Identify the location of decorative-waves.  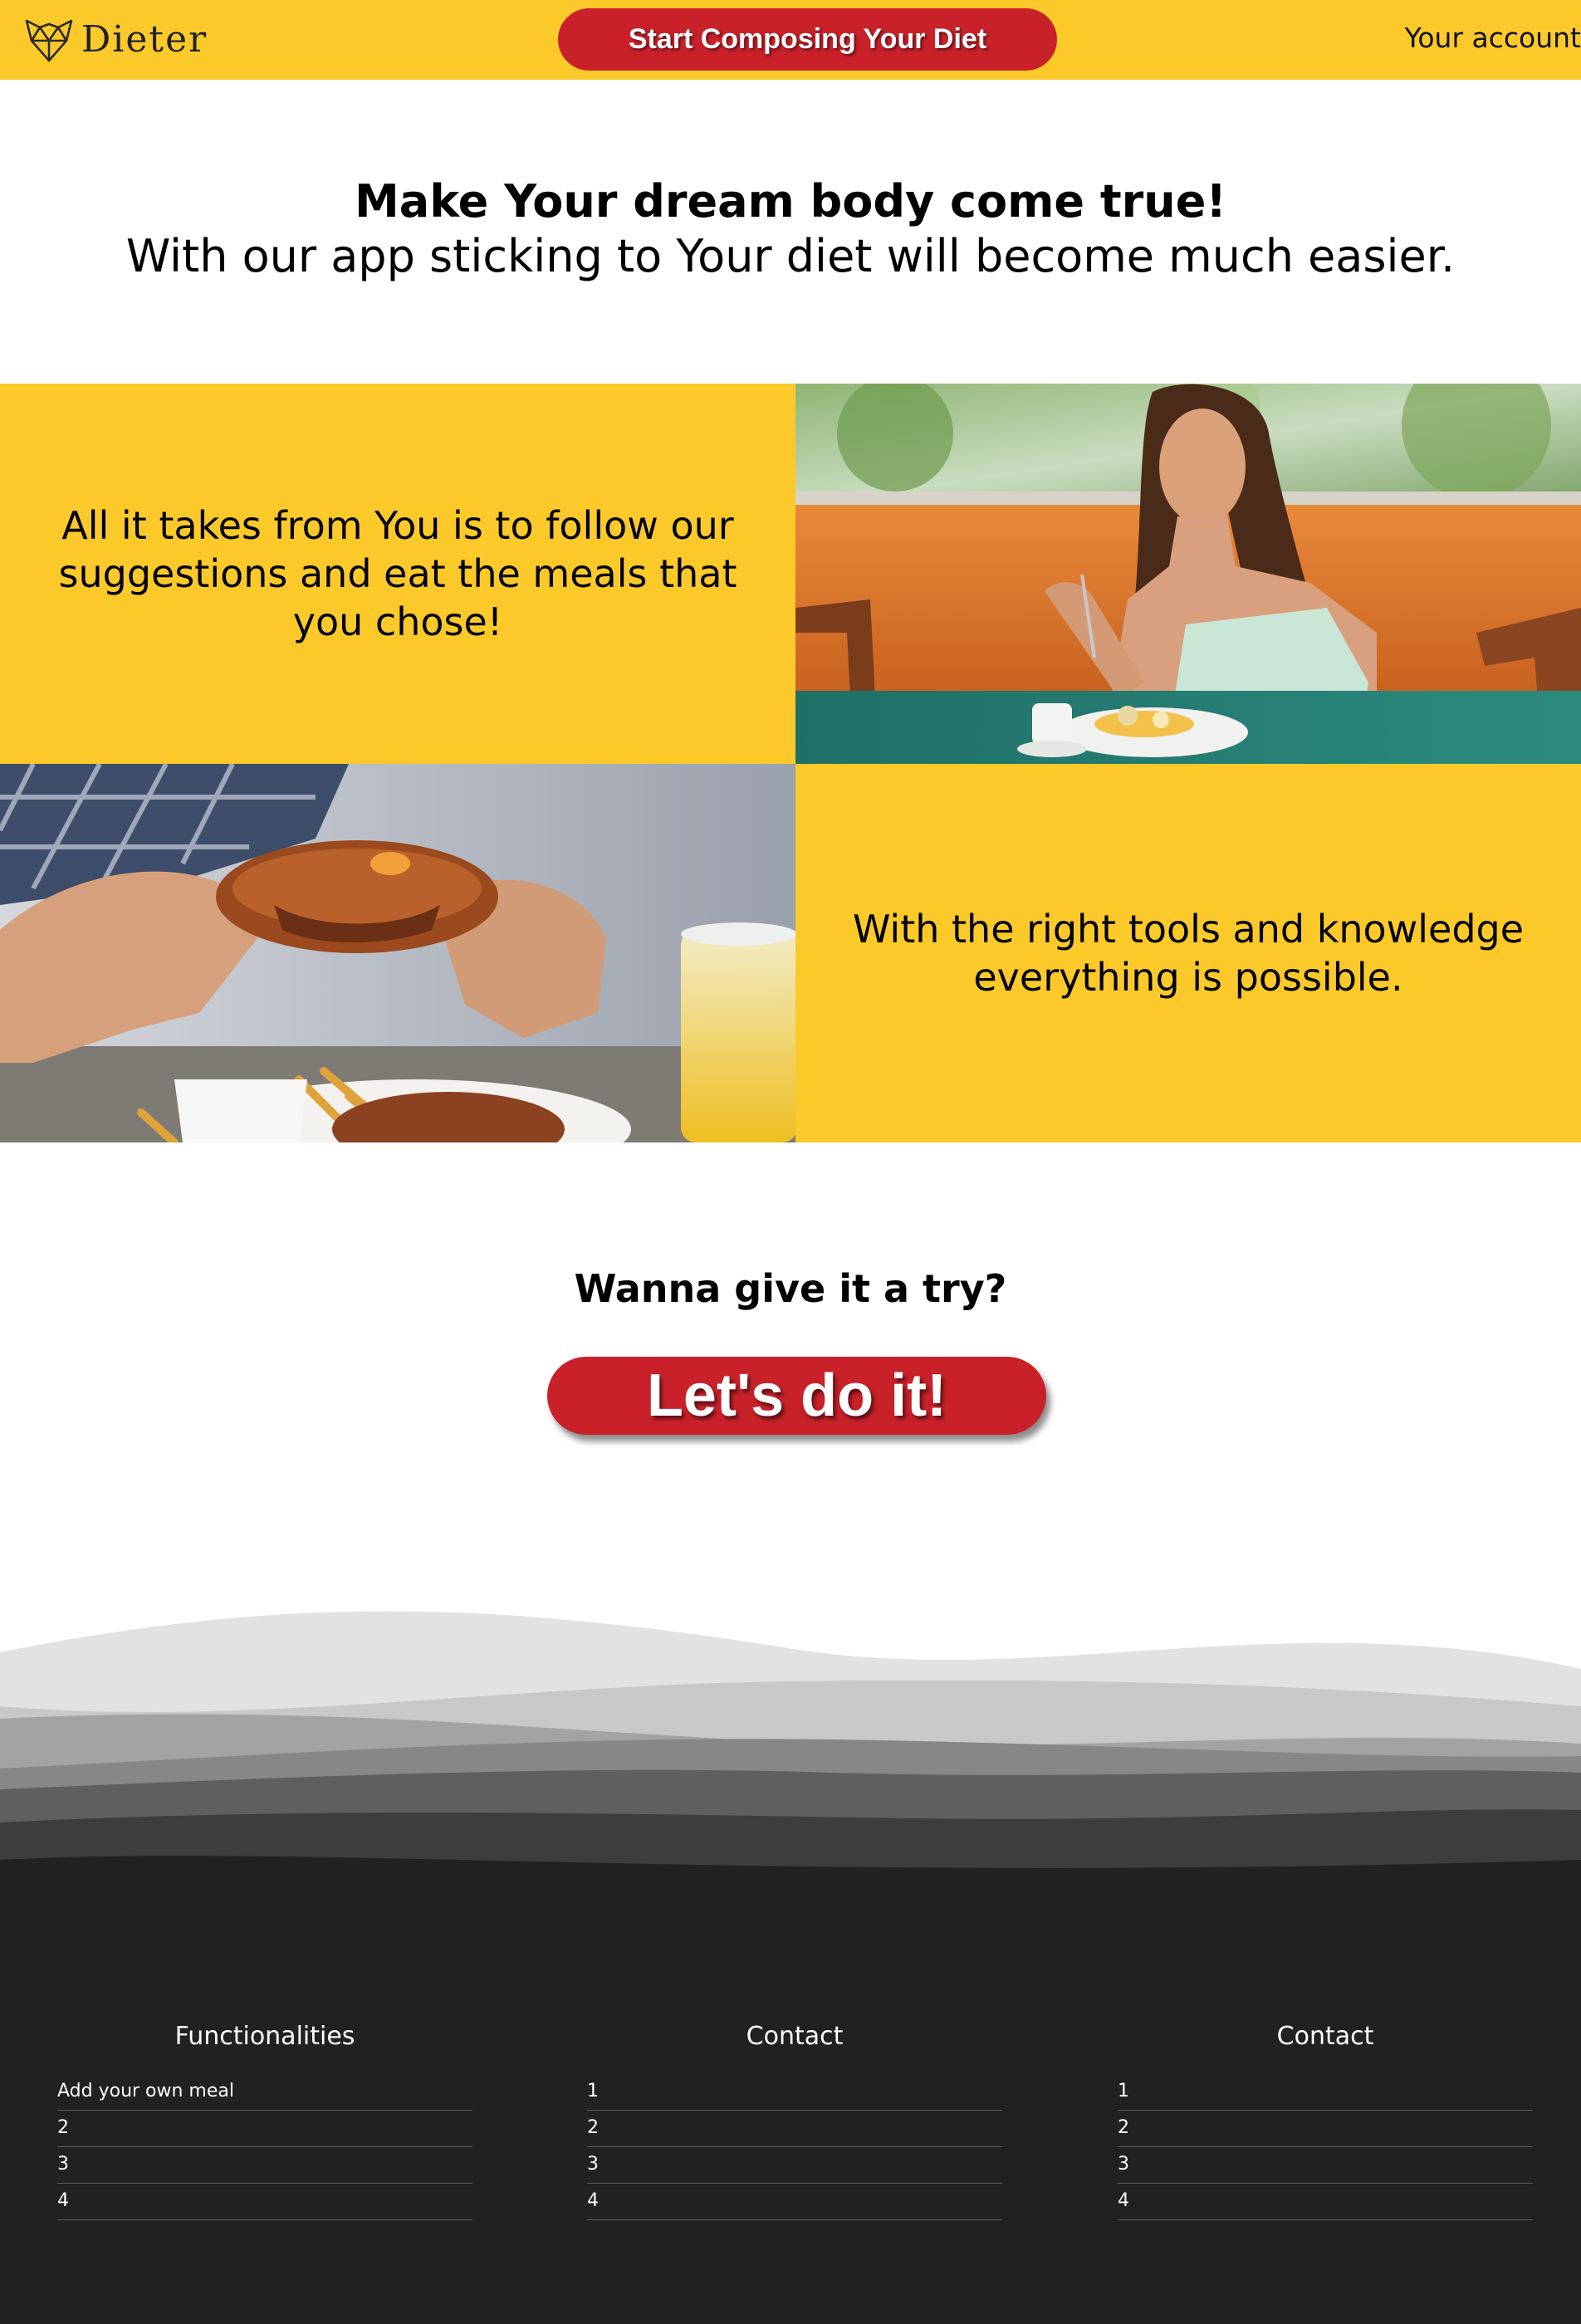
(790, 1743).